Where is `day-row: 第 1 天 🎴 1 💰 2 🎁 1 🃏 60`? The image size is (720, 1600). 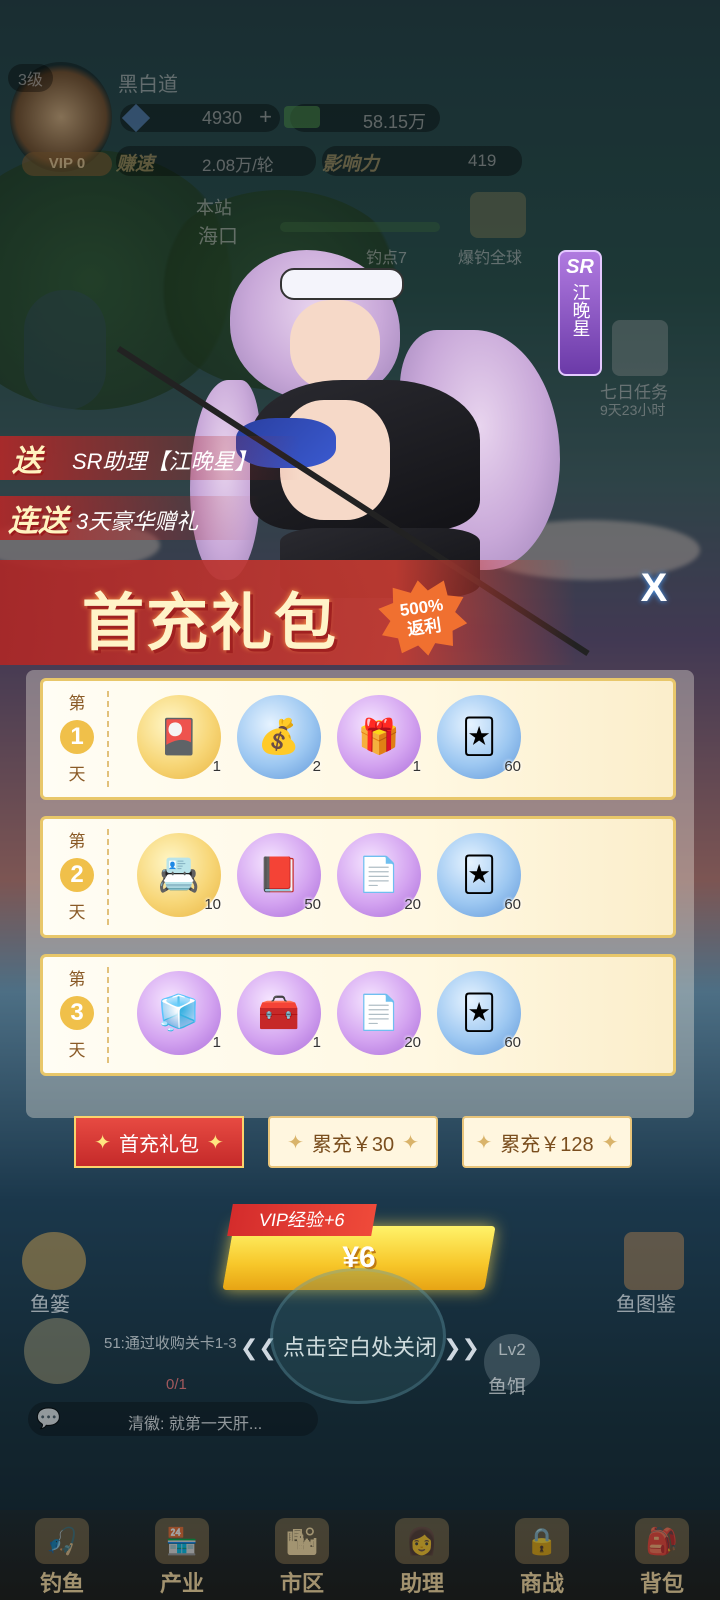 day-row: 第 1 天 🎴 1 💰 2 🎁 1 🃏 60 is located at coordinates (358, 739).